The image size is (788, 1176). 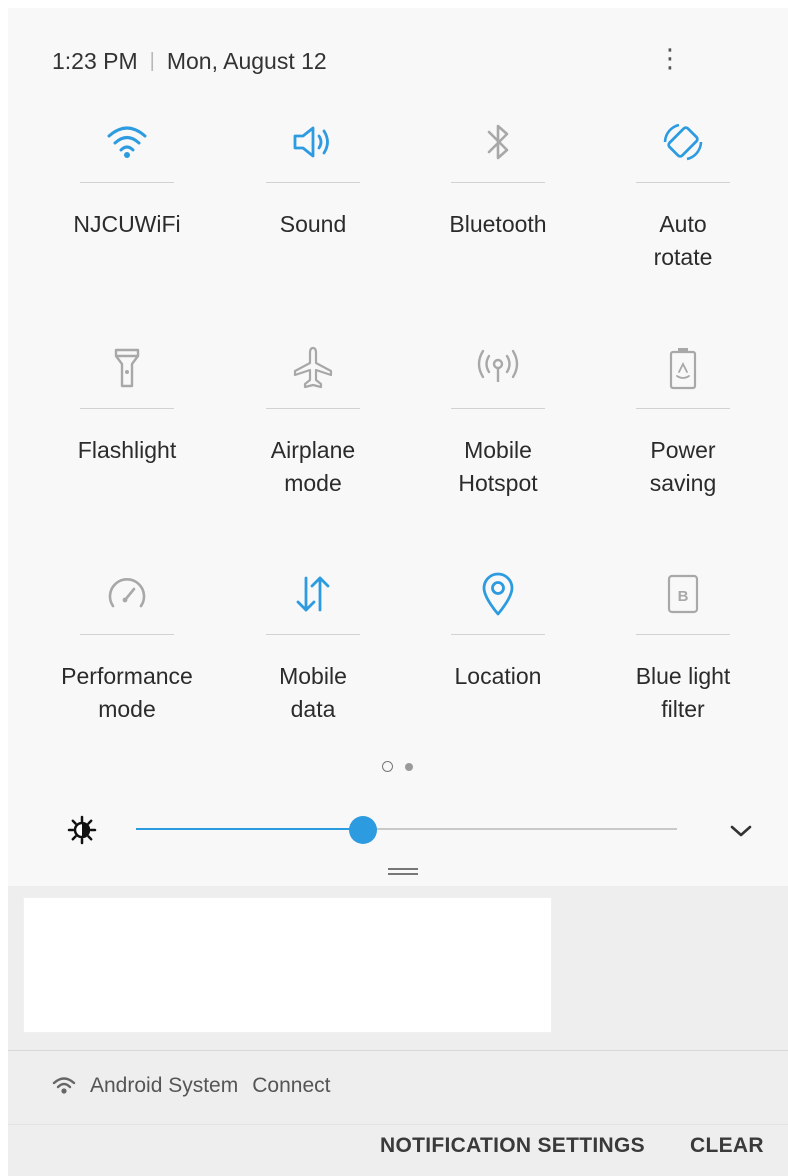 I want to click on wifi-icon, so click(x=127, y=142).